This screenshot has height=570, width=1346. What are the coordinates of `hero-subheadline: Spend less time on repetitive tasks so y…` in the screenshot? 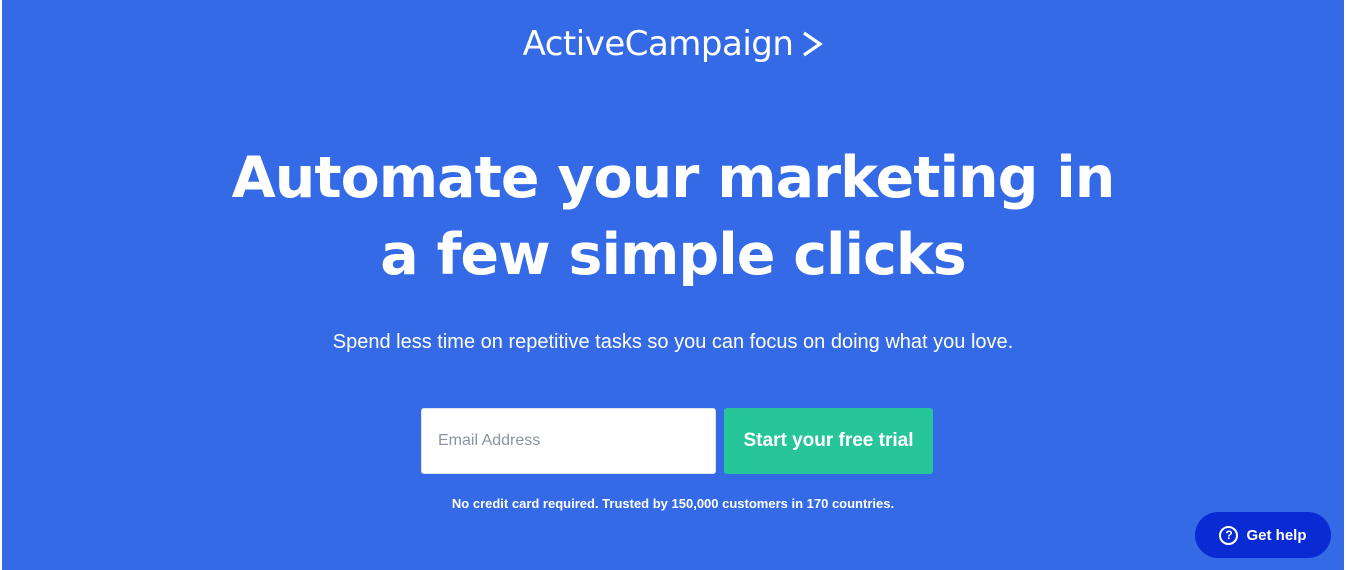 It's located at (673, 342).